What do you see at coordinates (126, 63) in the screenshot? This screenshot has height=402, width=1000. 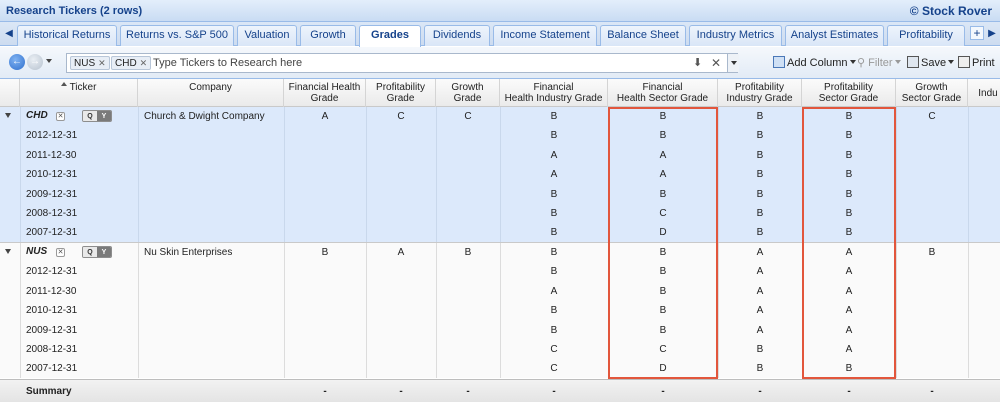 I see `chip-label: CHD` at bounding box center [126, 63].